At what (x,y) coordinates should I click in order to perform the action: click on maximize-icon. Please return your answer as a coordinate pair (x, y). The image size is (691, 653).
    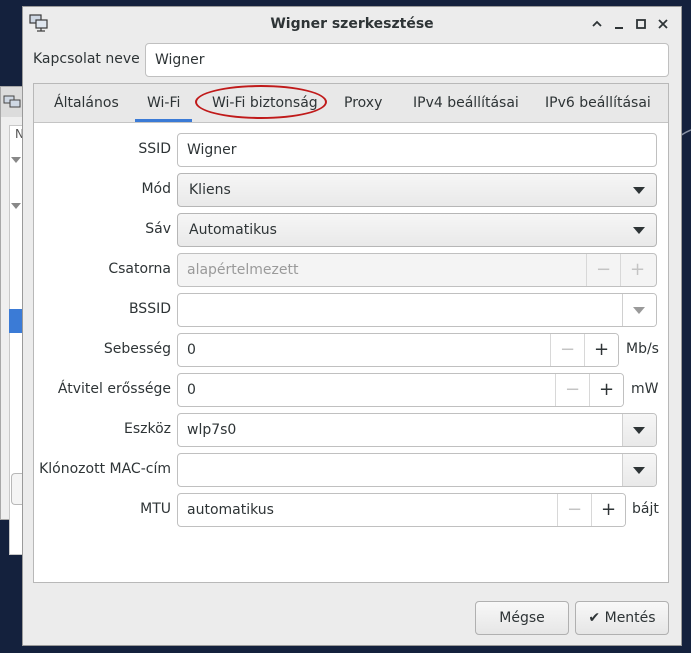
    Looking at the image, I should click on (641, 24).